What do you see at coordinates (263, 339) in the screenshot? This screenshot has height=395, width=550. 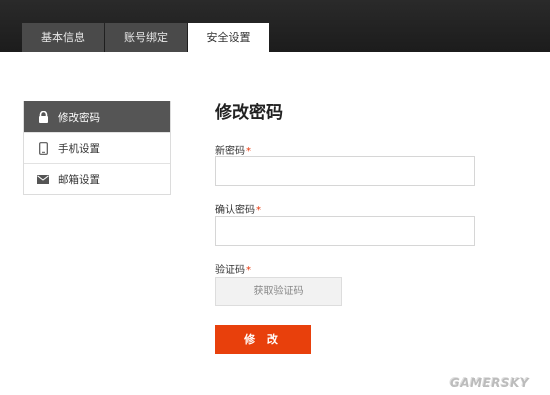 I see `submit-button: 修 改` at bounding box center [263, 339].